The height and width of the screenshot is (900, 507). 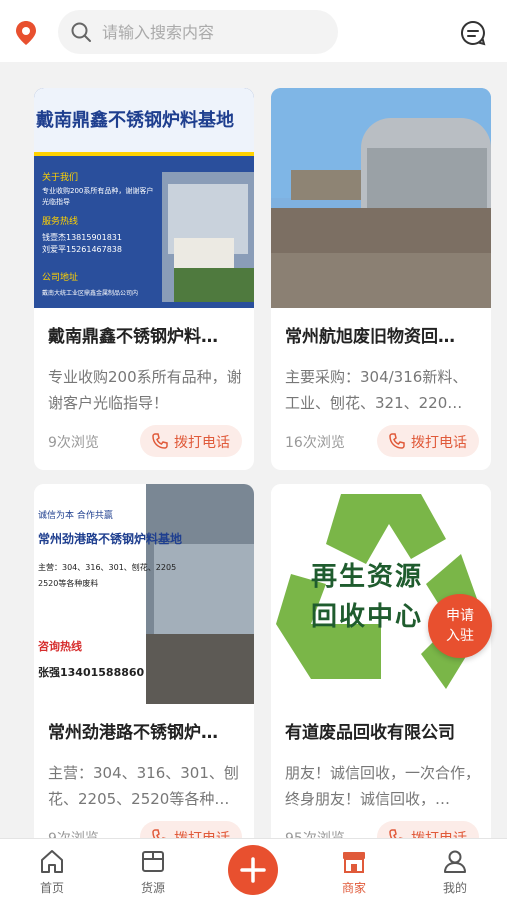 I want to click on search-icon, so click(x=81, y=32).